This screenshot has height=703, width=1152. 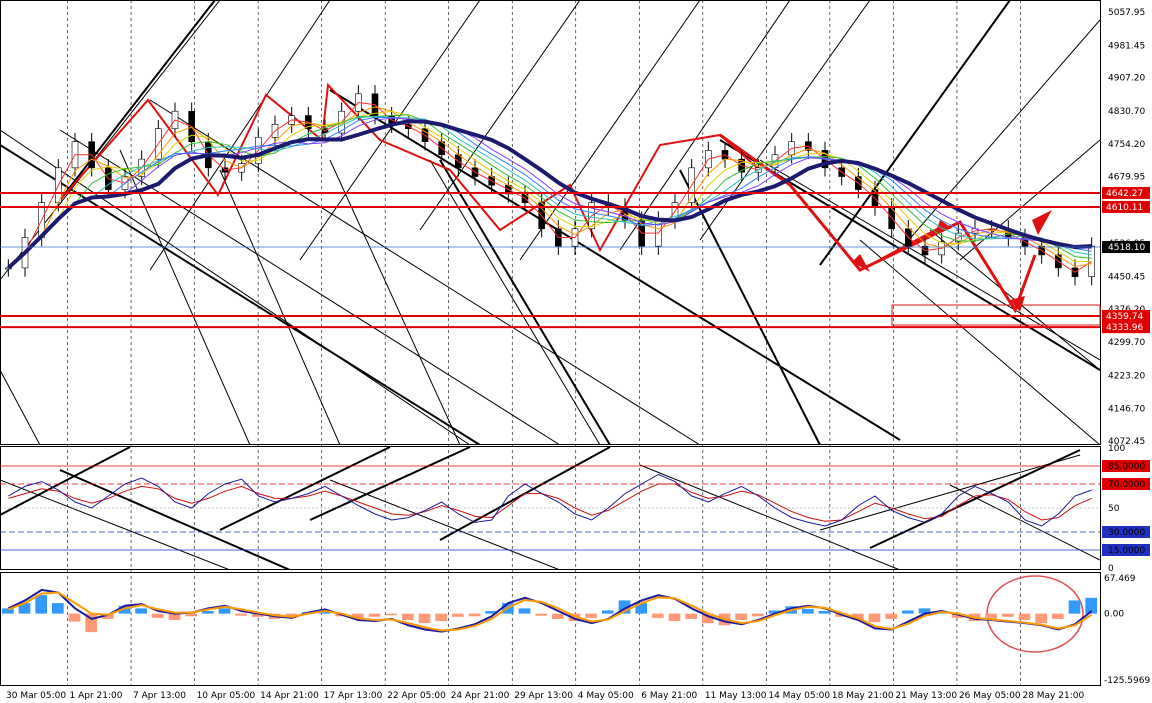 What do you see at coordinates (1124, 317) in the screenshot?
I see `price-level-label: 4359.74` at bounding box center [1124, 317].